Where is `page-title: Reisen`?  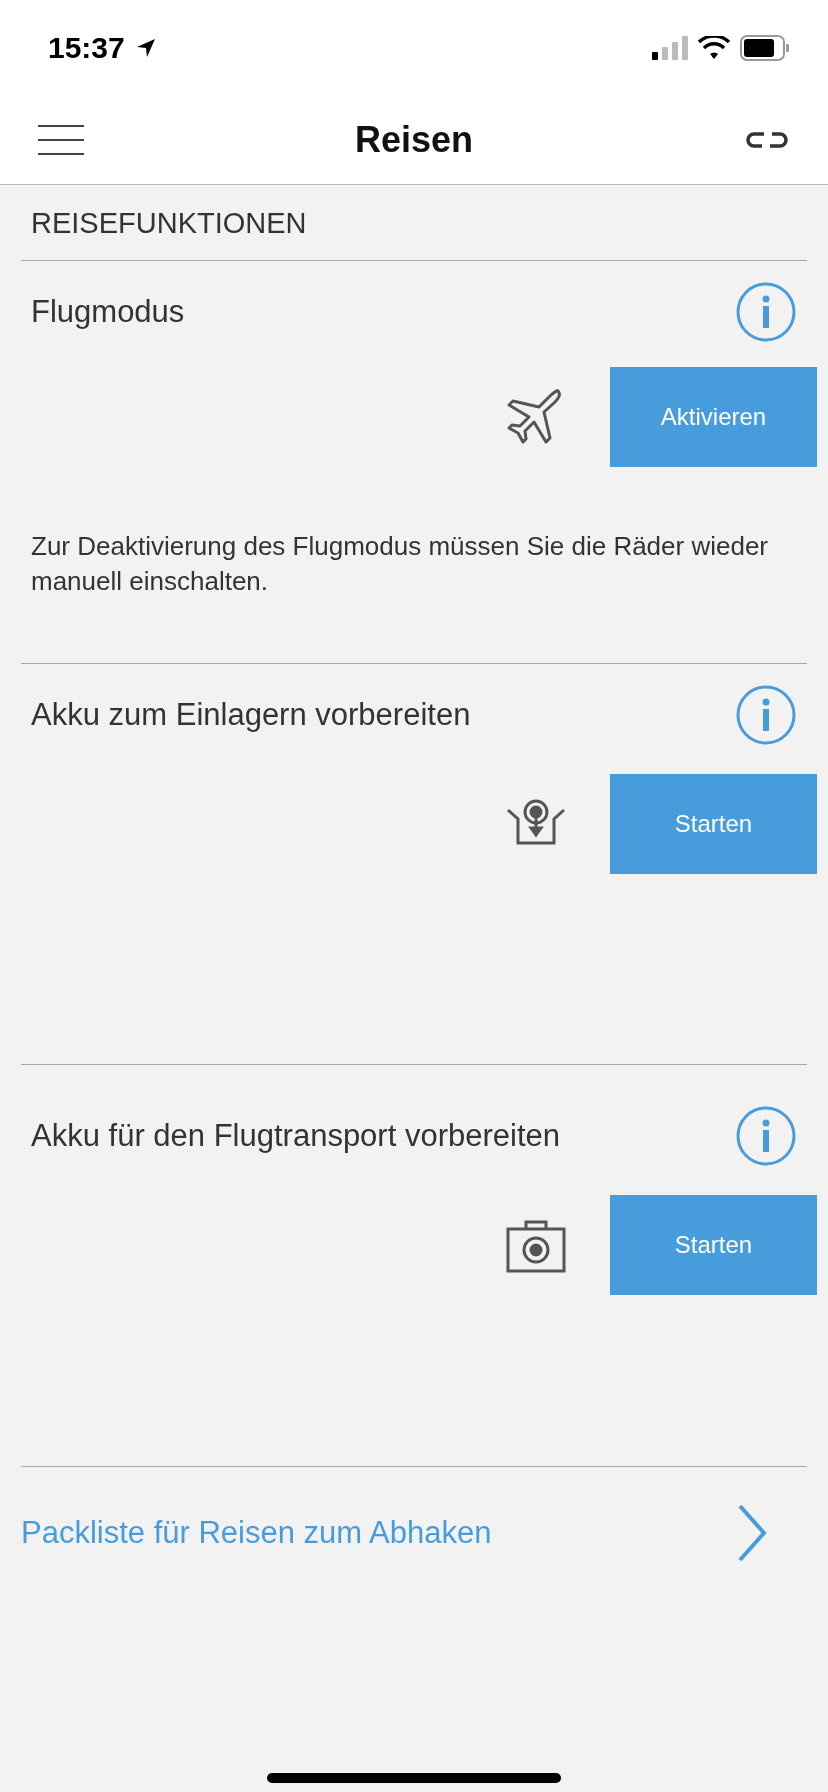 page-title: Reisen is located at coordinates (414, 139).